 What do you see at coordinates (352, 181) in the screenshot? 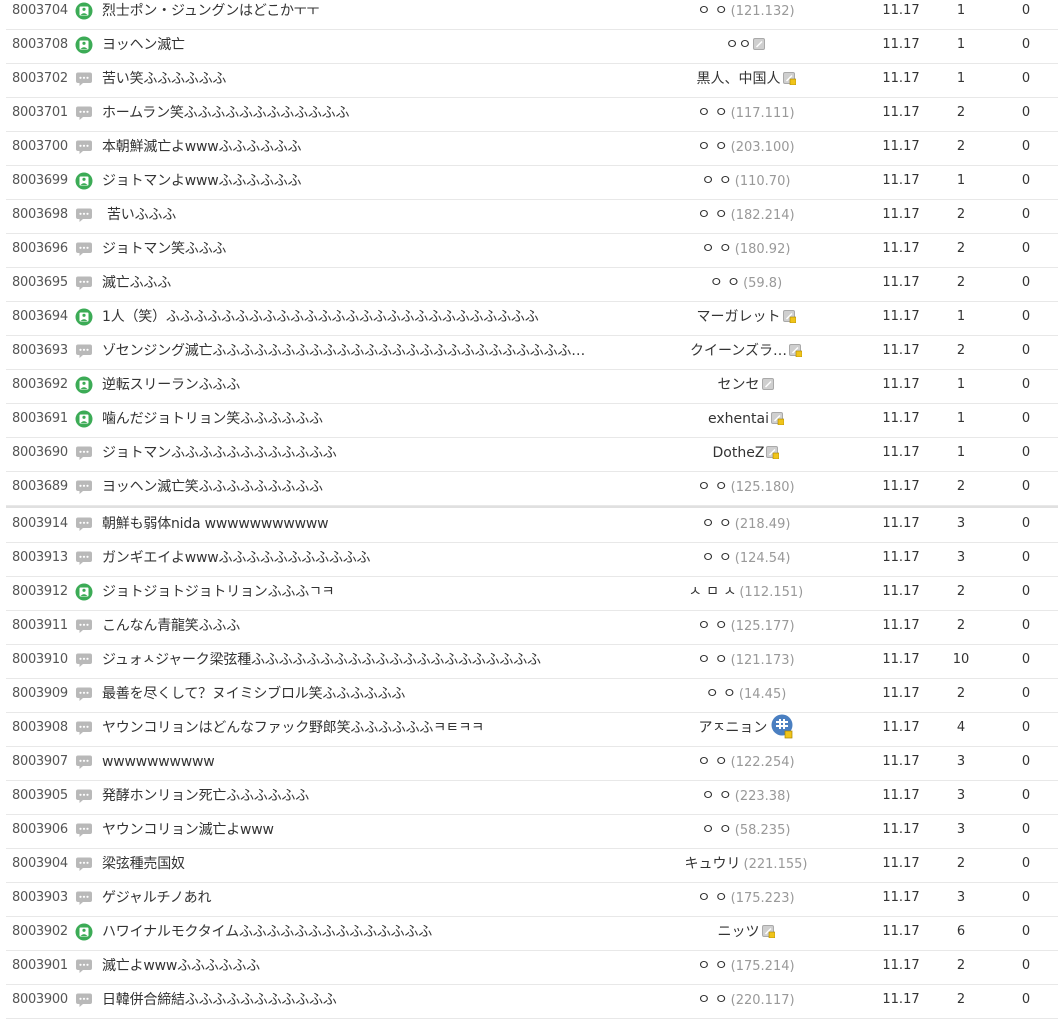
I see `post-title-link: ジョトマンよwwwふふふふふふ` at bounding box center [352, 181].